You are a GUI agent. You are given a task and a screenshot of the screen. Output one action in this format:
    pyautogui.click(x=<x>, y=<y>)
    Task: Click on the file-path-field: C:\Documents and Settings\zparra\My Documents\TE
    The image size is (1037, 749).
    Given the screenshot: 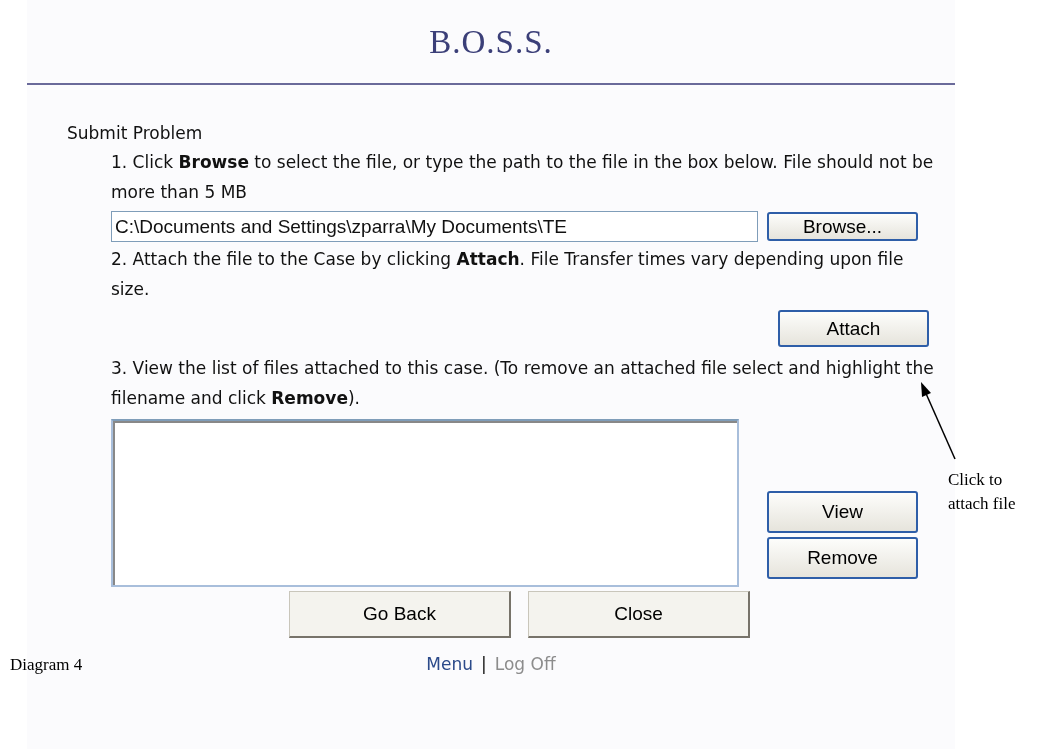 What is the action you would take?
    pyautogui.click(x=434, y=226)
    